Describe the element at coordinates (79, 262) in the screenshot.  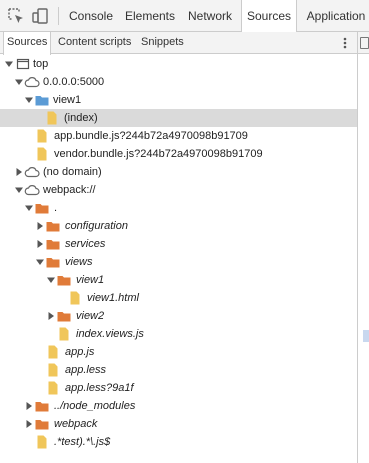
I see `tree-item-label: views` at that location.